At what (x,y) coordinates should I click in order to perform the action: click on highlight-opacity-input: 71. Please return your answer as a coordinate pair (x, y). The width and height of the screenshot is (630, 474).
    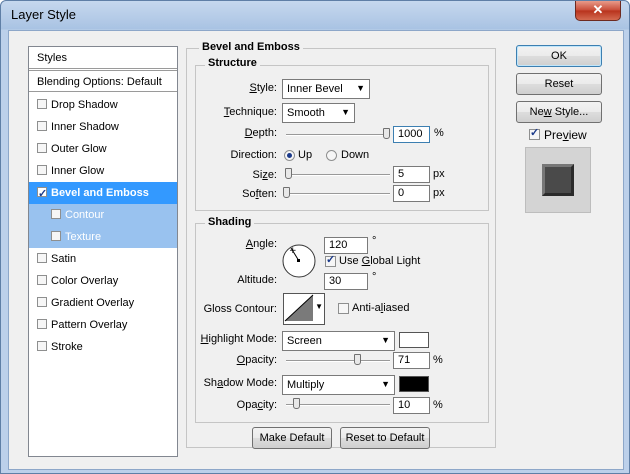
    Looking at the image, I should click on (411, 360).